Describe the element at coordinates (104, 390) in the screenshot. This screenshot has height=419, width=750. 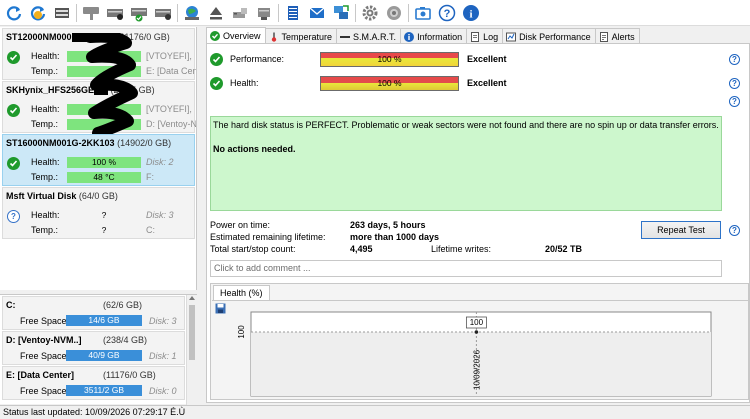
I see `free-space-bar: 3511/2 GB` at that location.